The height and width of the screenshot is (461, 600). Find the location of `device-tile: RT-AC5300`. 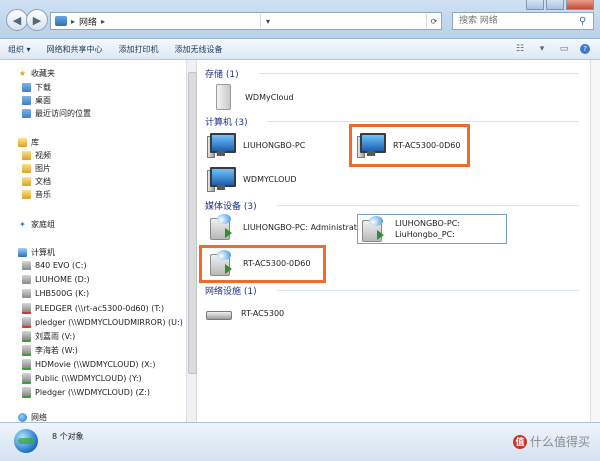

device-tile: RT-AC5300 is located at coordinates (244, 313).